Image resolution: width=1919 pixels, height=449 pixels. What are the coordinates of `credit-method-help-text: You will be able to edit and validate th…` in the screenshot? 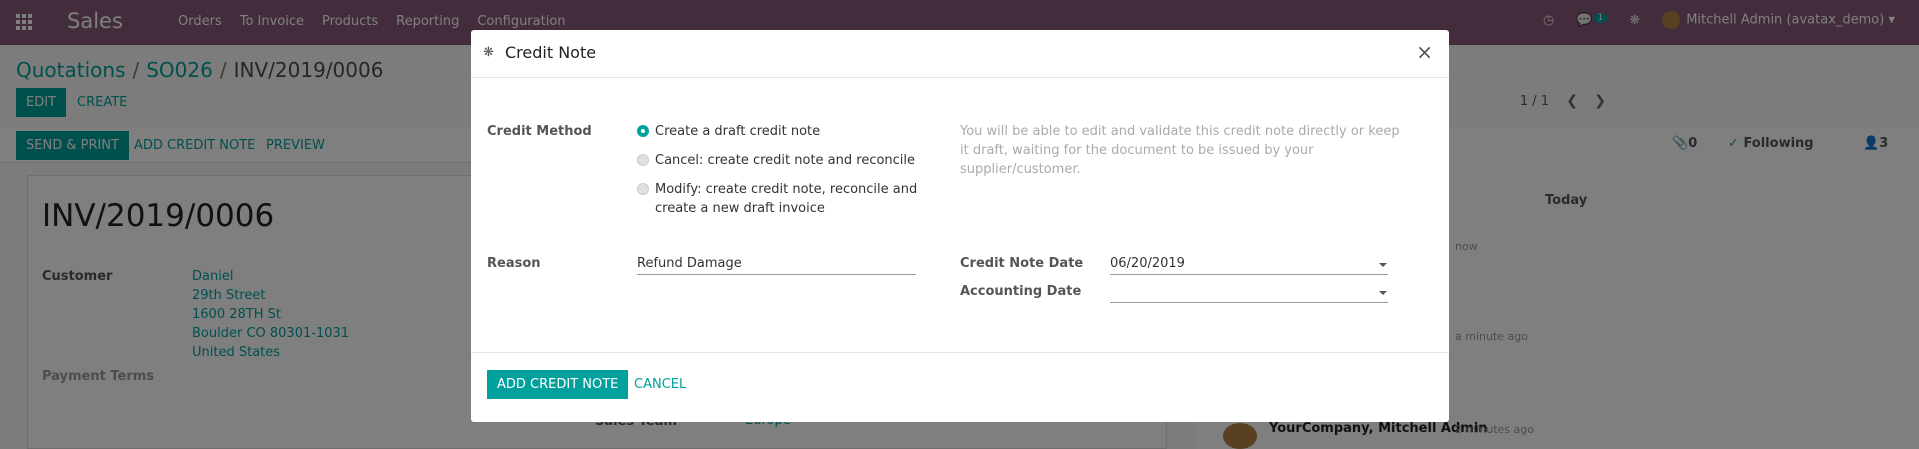 It's located at (1180, 150).